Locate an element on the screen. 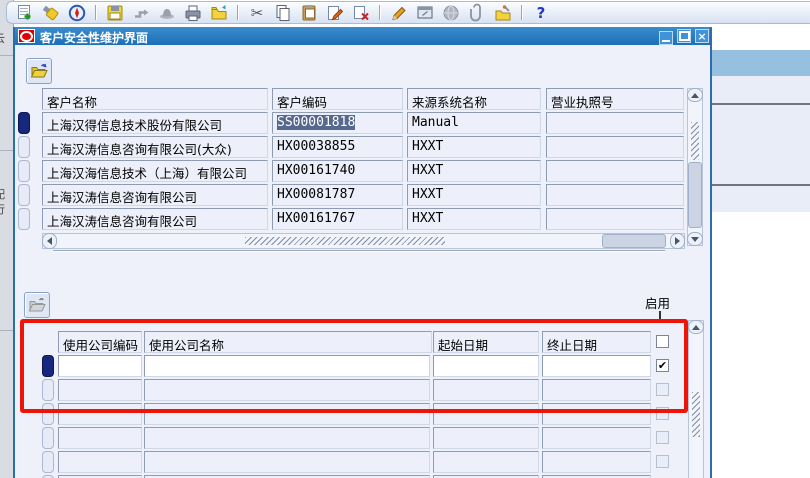  scroll-right-button is located at coordinates (677, 241).